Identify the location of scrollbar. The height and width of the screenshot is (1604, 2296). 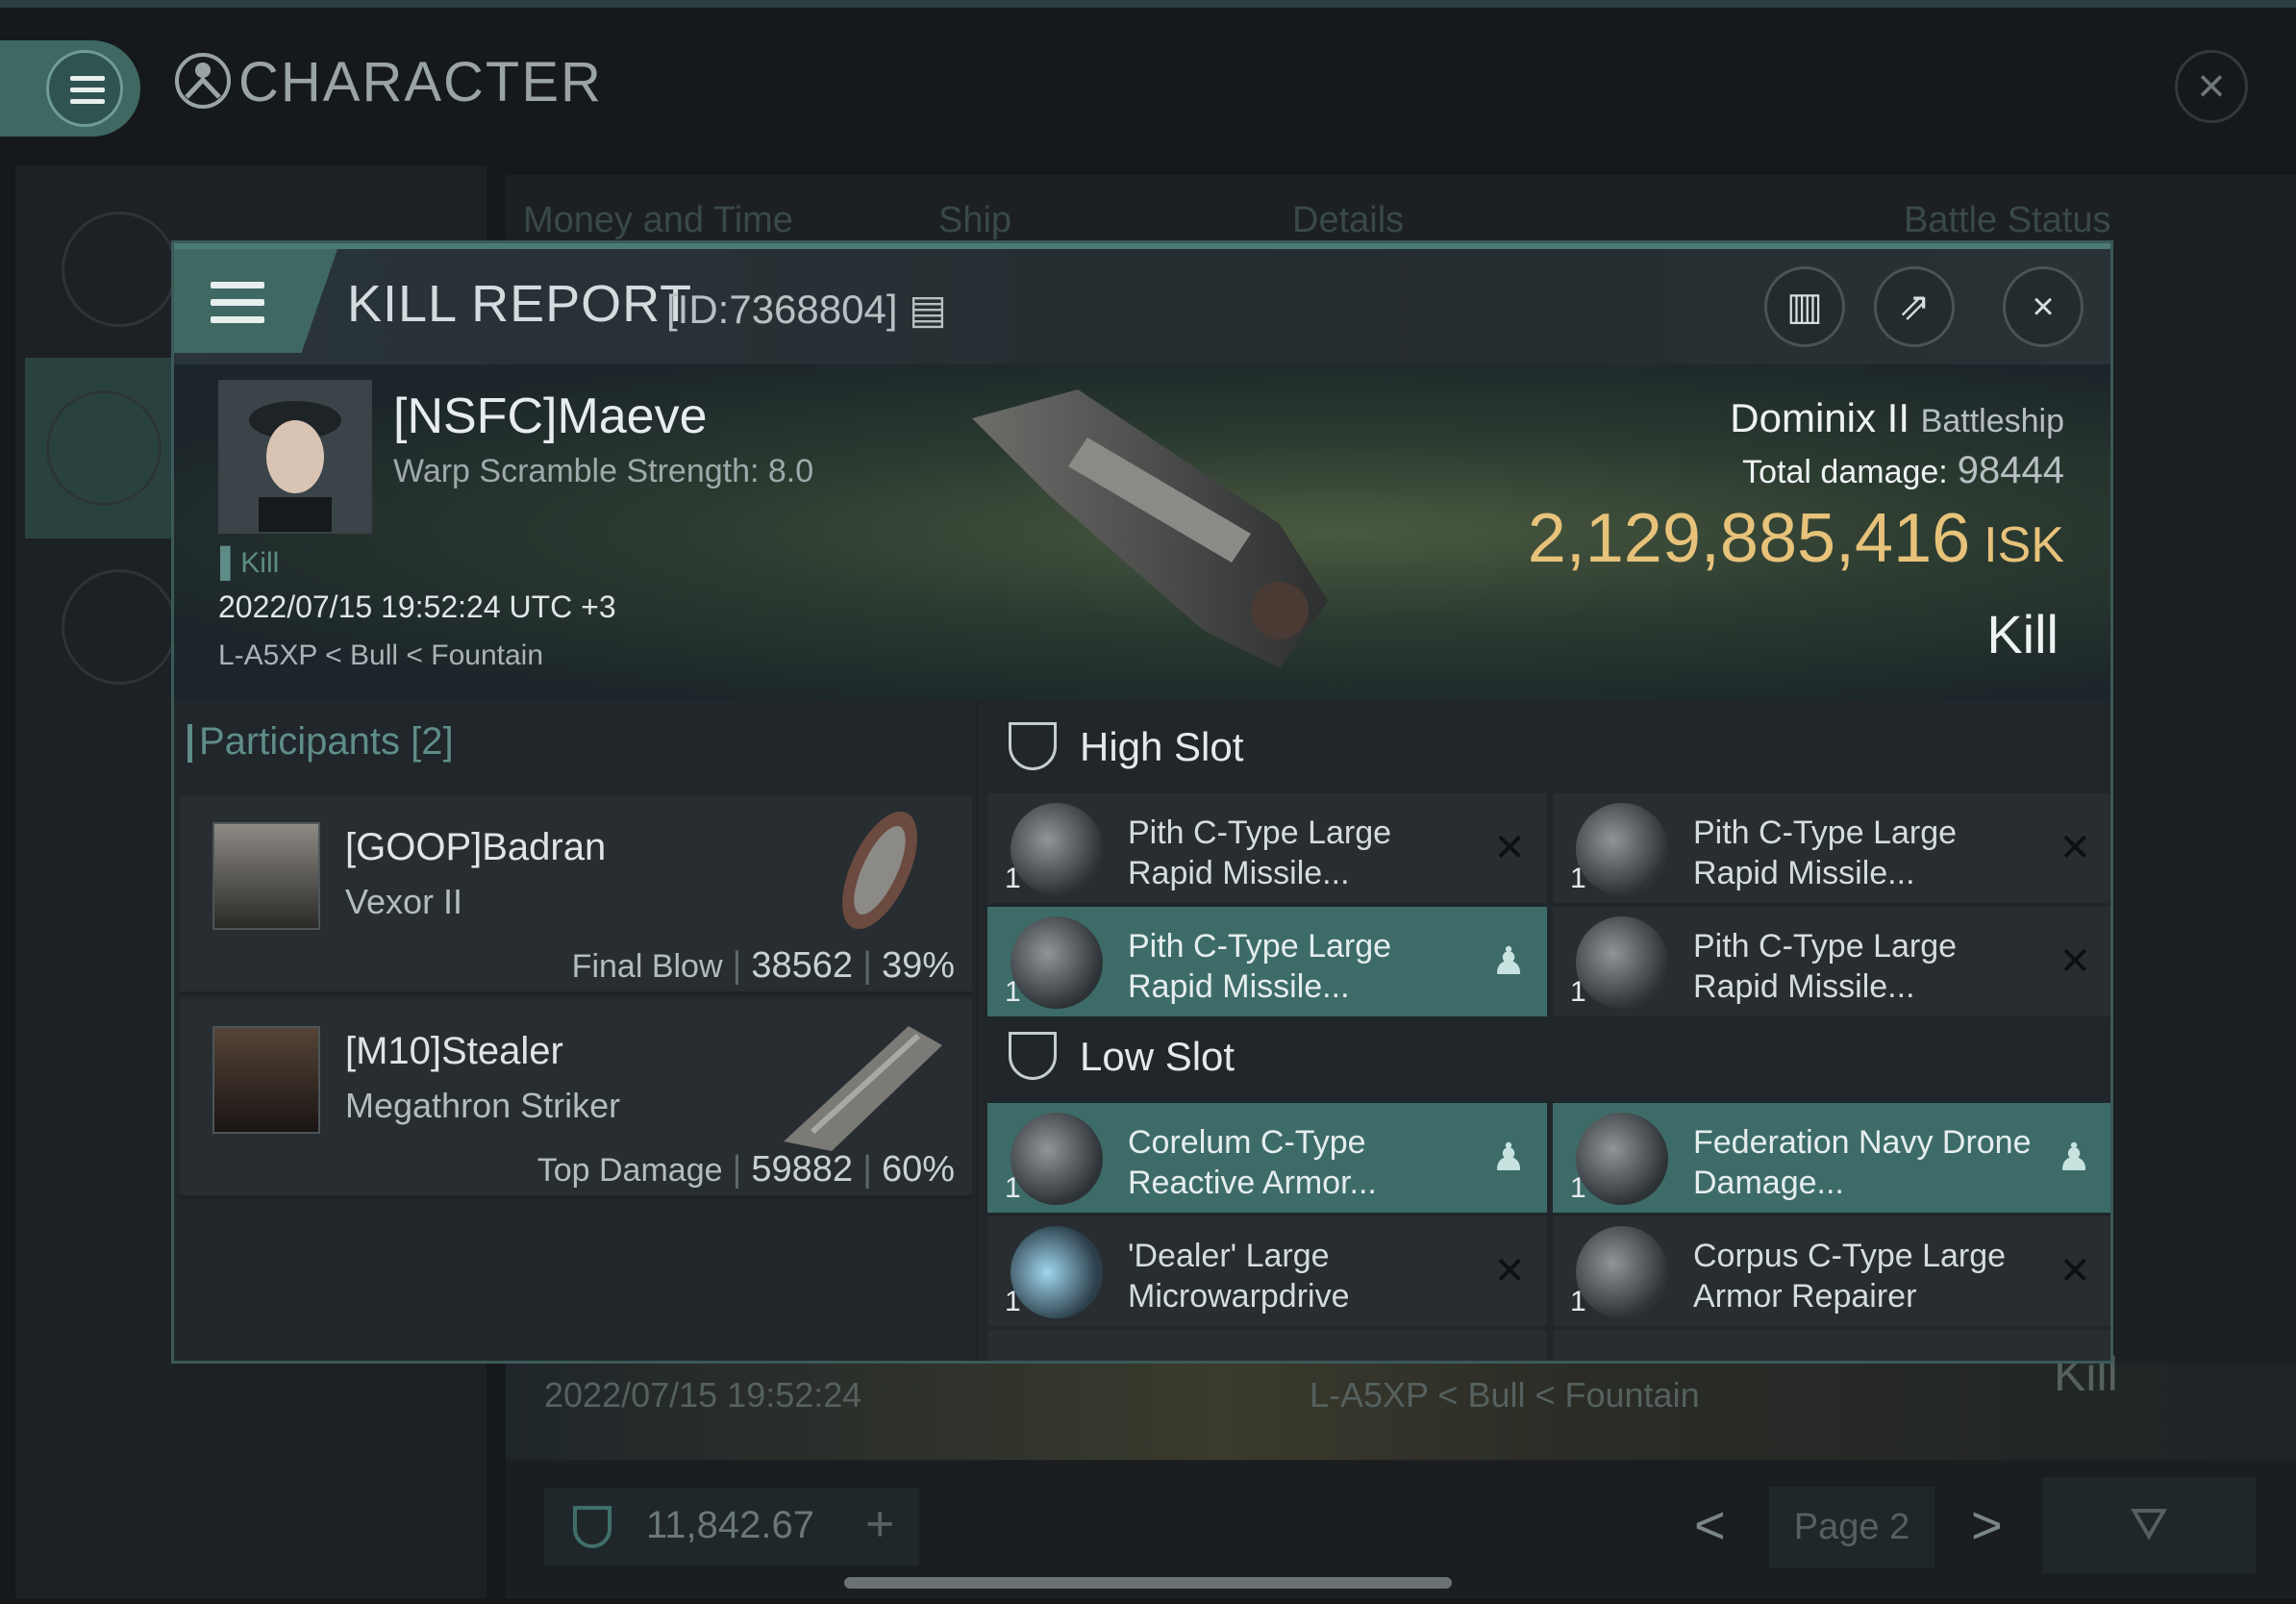
(1148, 1583).